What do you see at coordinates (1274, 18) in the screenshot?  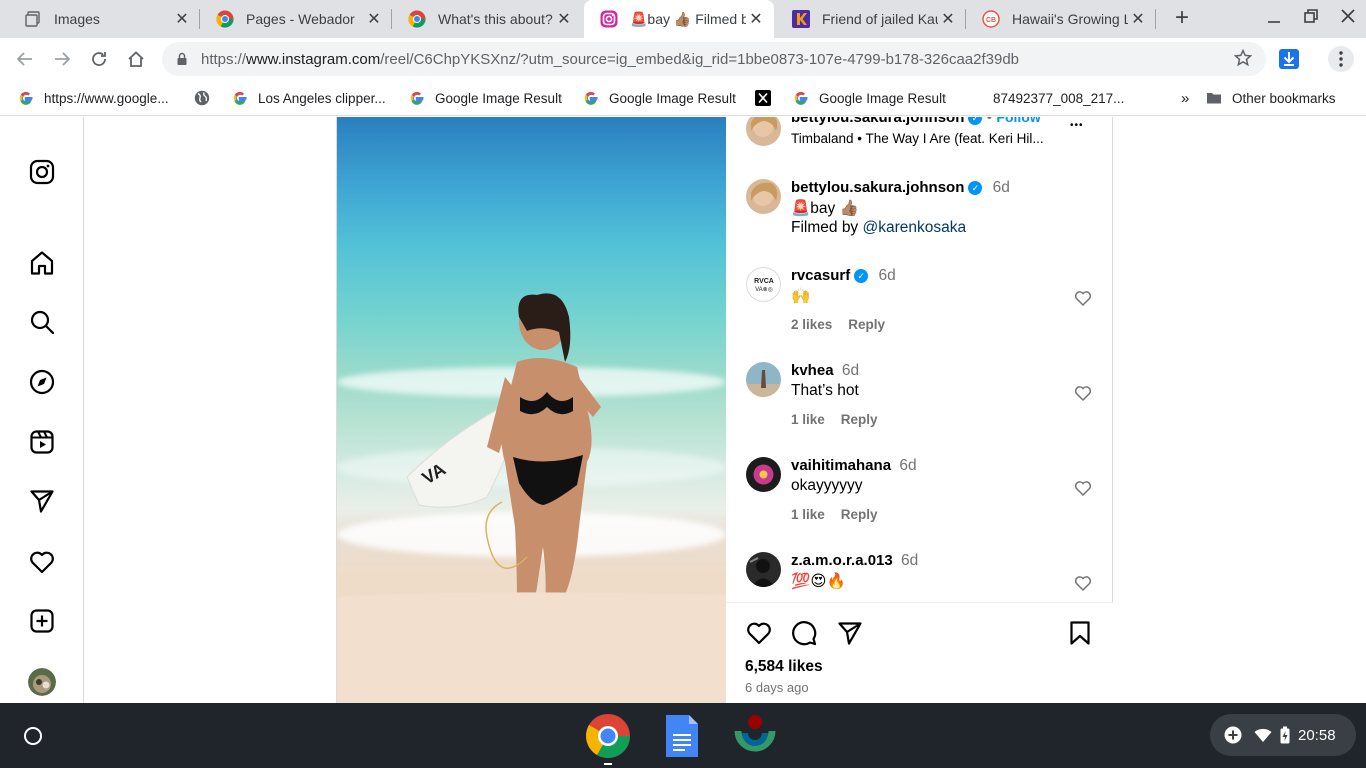 I see `minimize-window-icon` at bounding box center [1274, 18].